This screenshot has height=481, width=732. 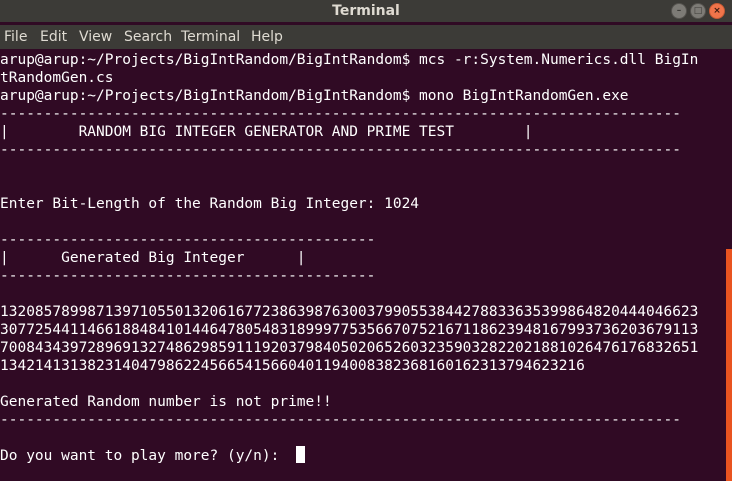 I want to click on maximize-button: □, so click(x=698, y=11).